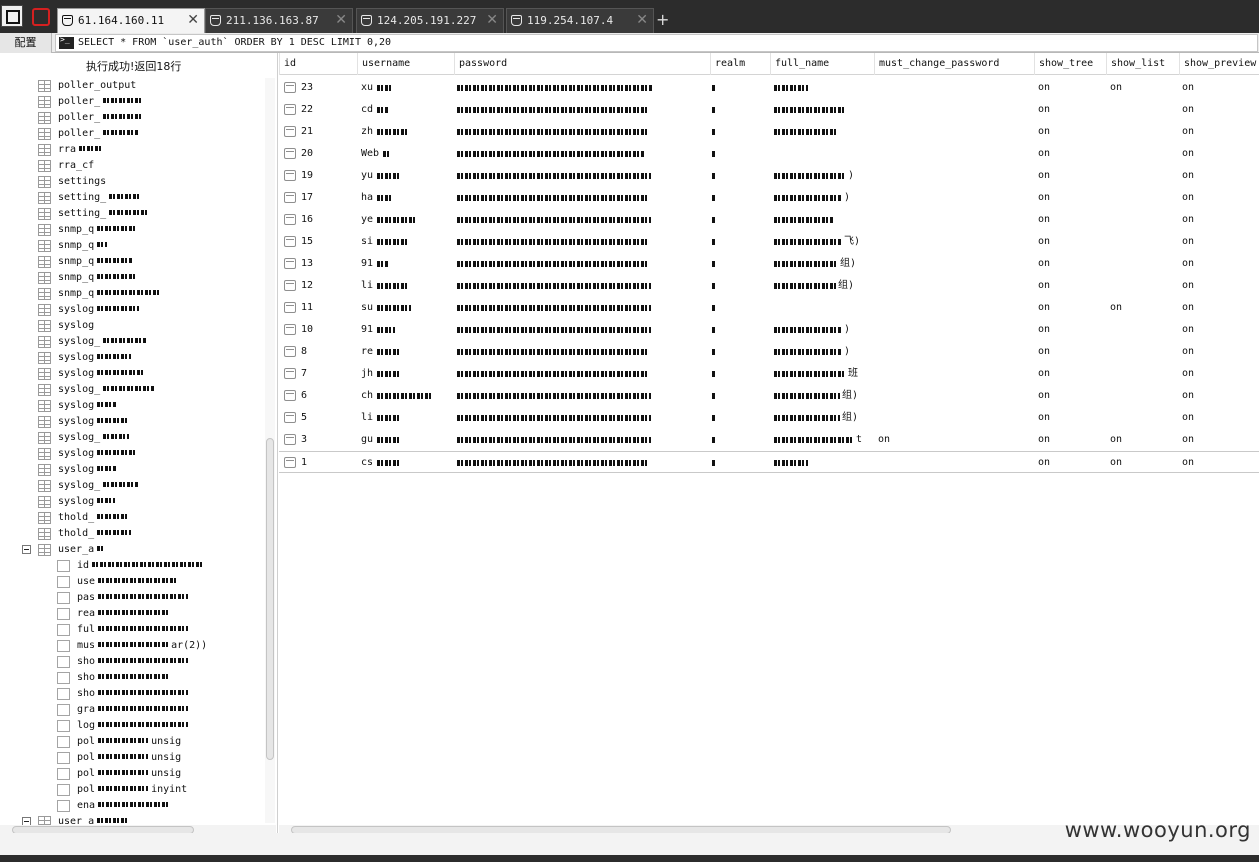 Image resolution: width=1259 pixels, height=862 pixels. I want to click on cell-username: re, so click(367, 352).